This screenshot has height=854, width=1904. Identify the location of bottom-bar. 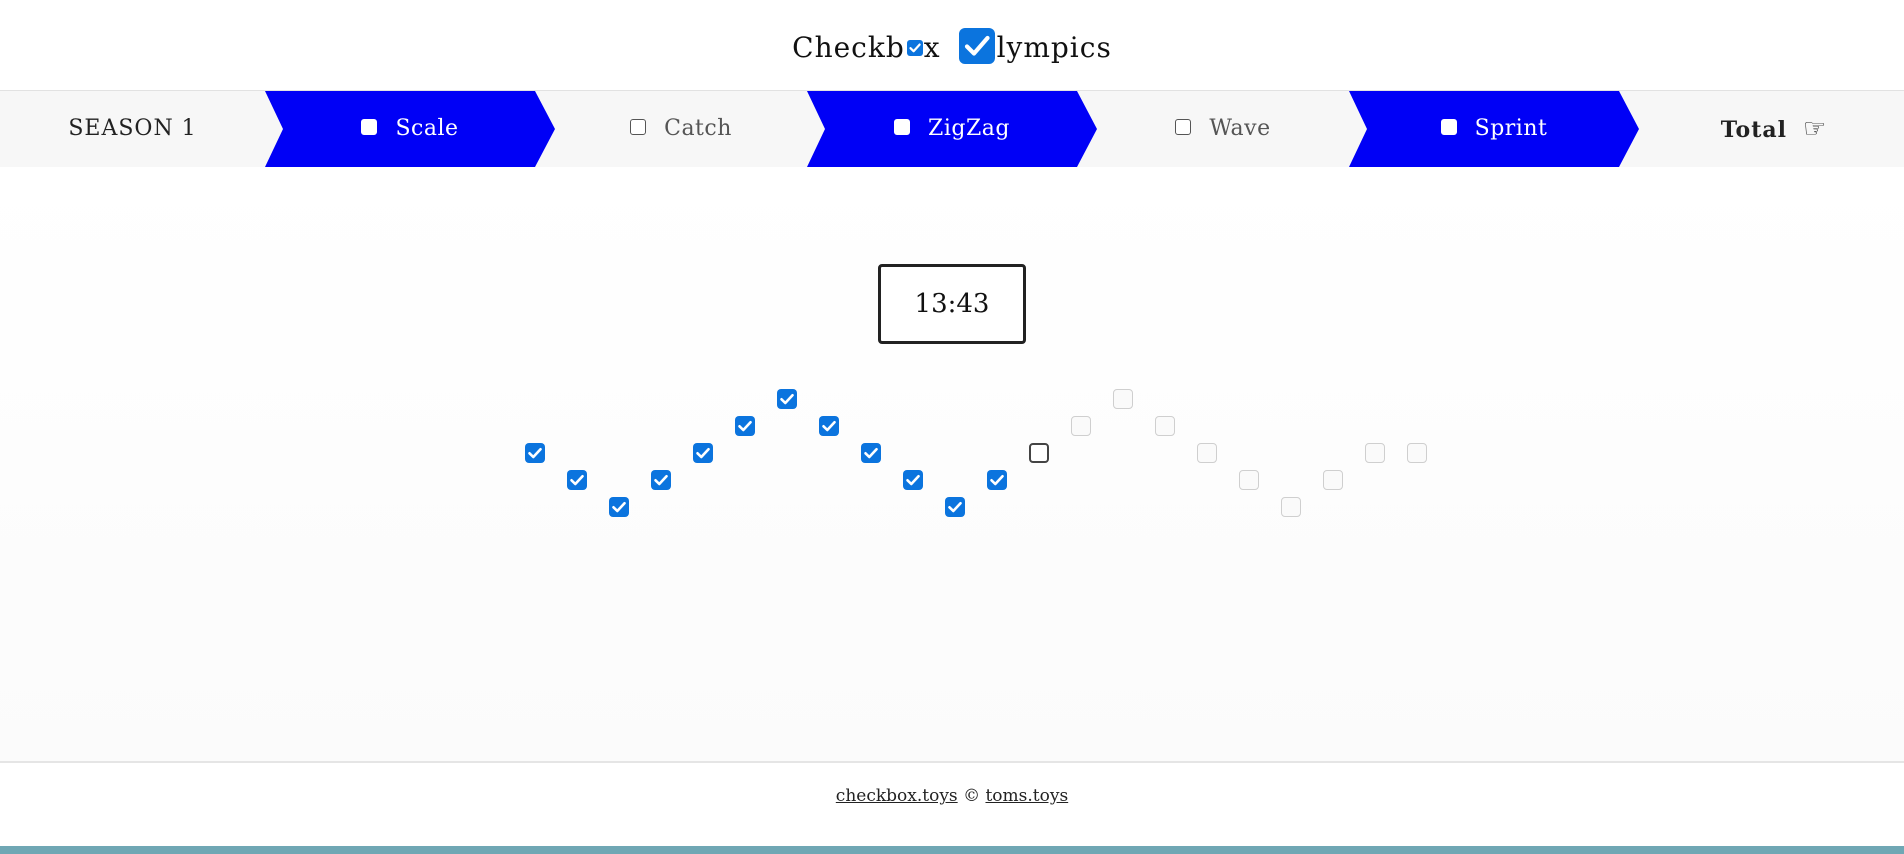
(952, 850).